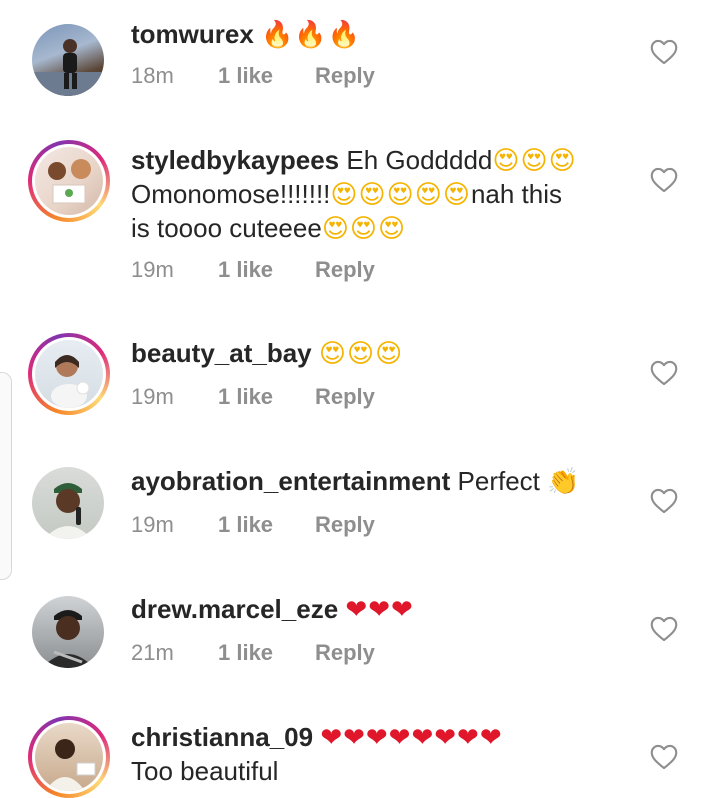 The height and width of the screenshot is (798, 720). Describe the element at coordinates (152, 652) in the screenshot. I see `comment-time: 21m` at that location.